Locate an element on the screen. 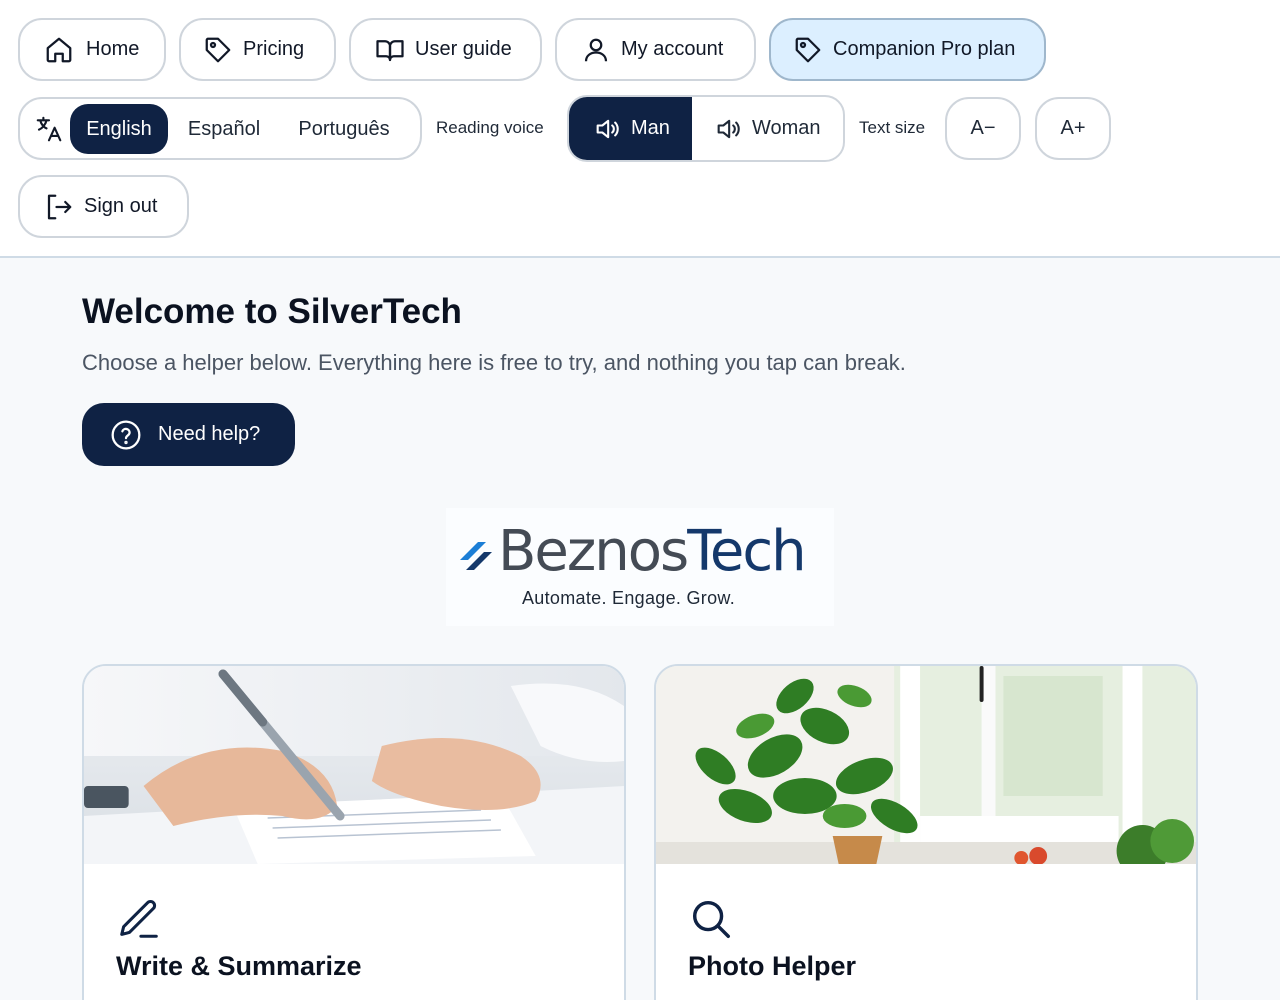  card-write-summarize: Write & Summarize is located at coordinates (354, 832).